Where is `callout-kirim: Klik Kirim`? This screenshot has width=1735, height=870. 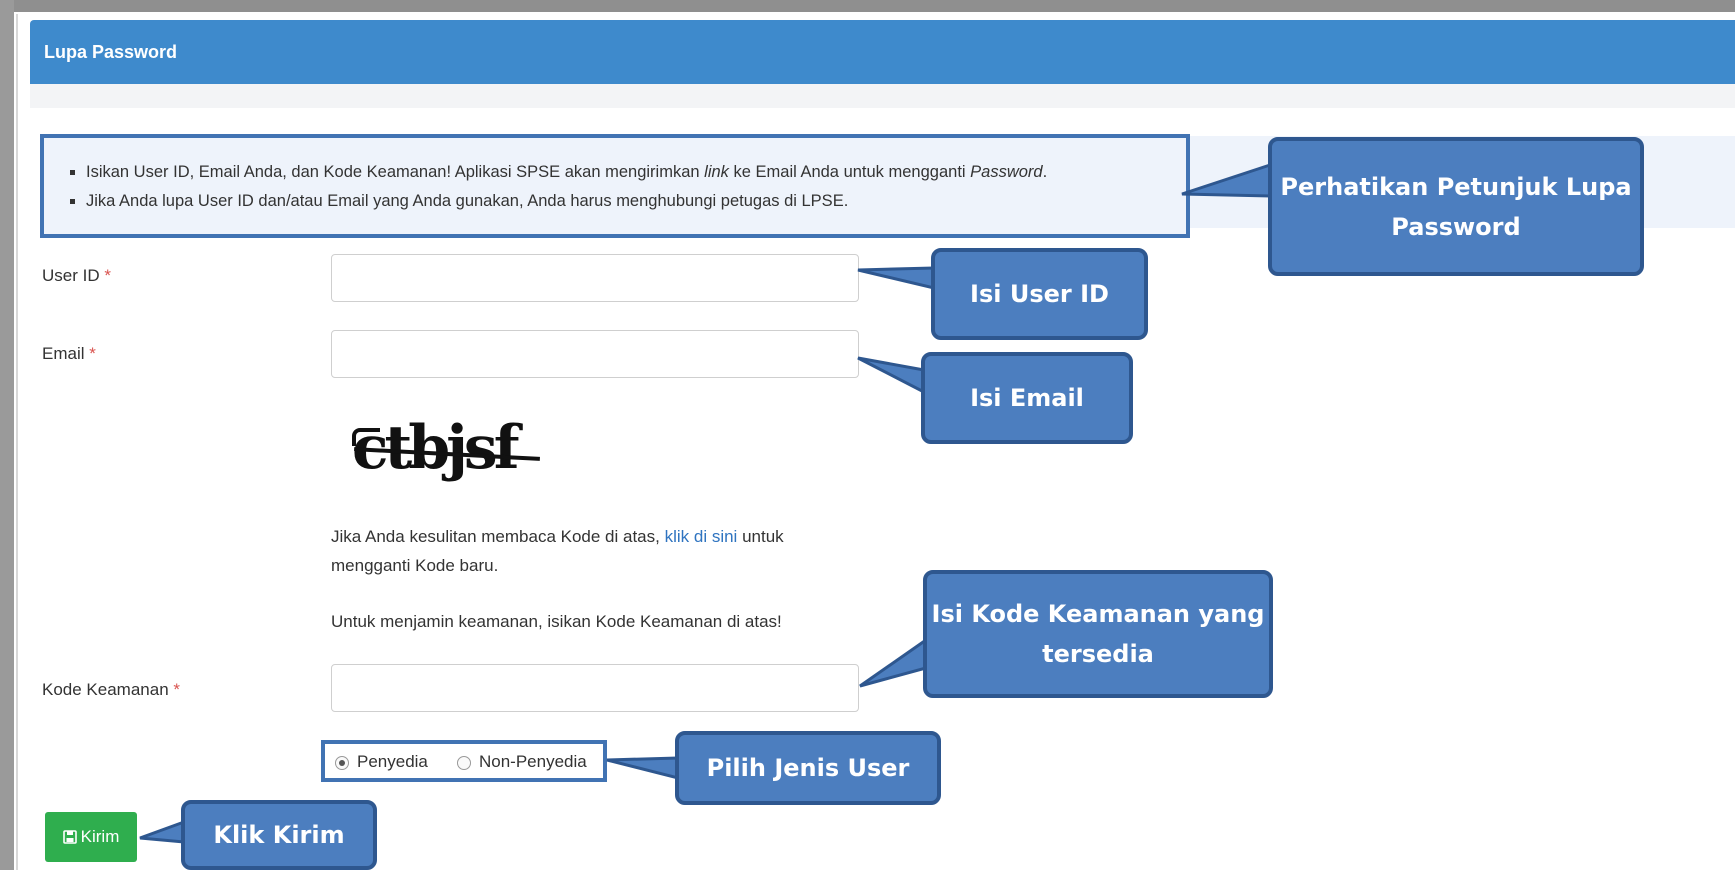
callout-kirim: Klik Kirim is located at coordinates (279, 835).